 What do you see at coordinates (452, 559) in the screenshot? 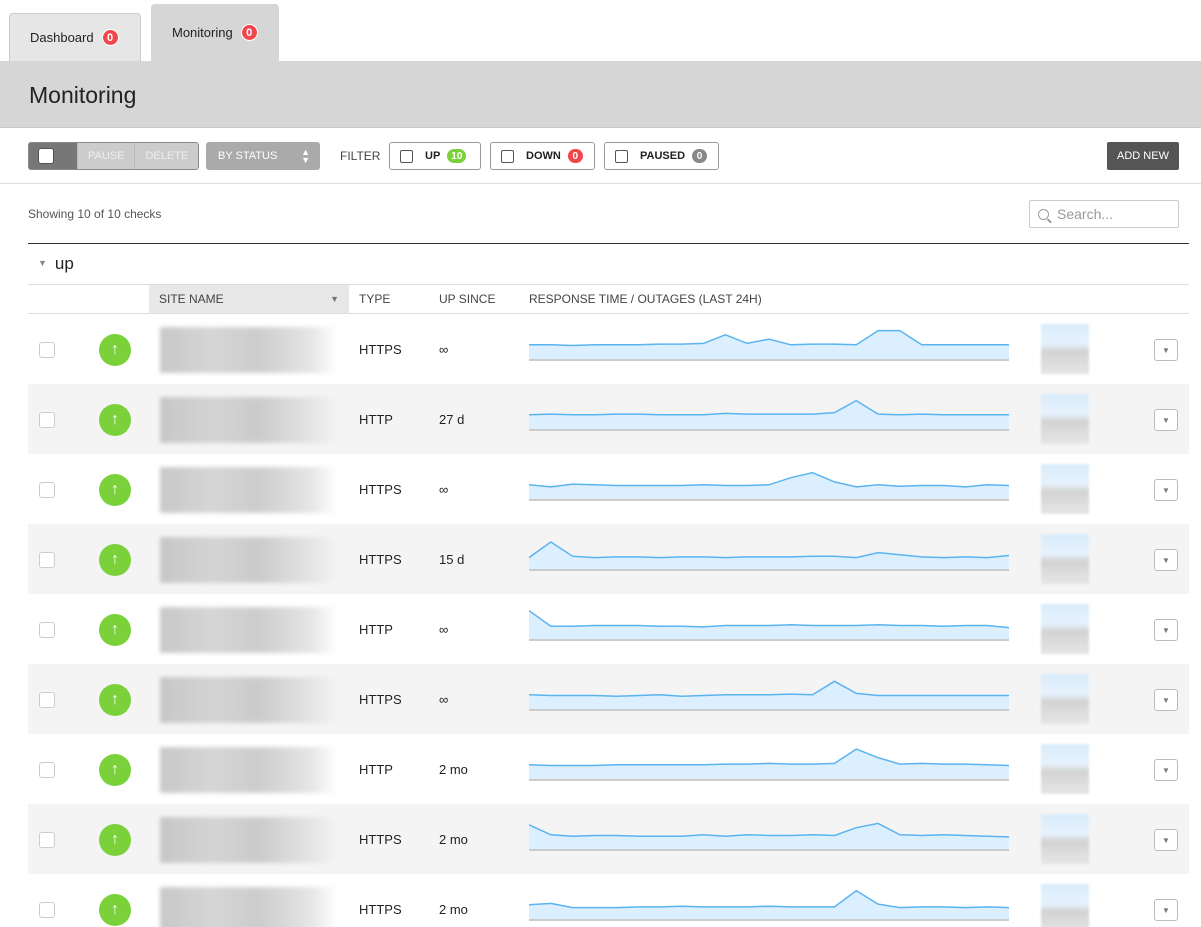
I see `up-since: 15 d` at bounding box center [452, 559].